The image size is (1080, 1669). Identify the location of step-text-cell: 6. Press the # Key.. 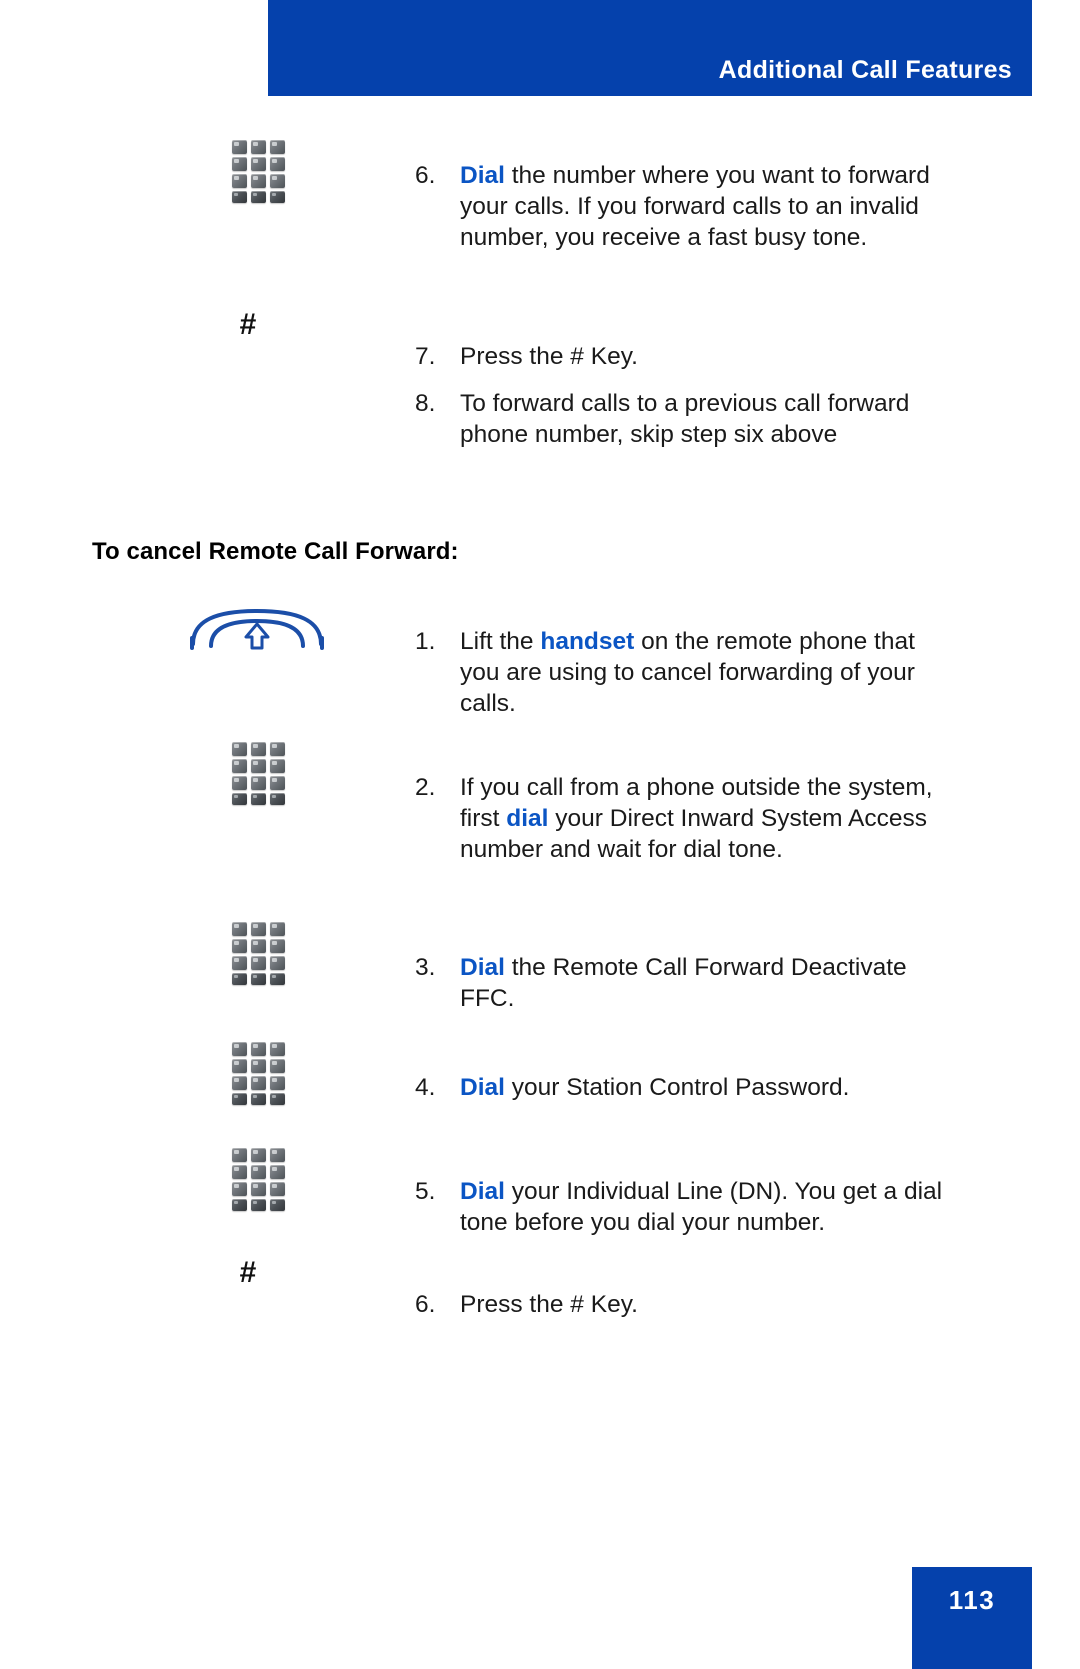
(685, 1304).